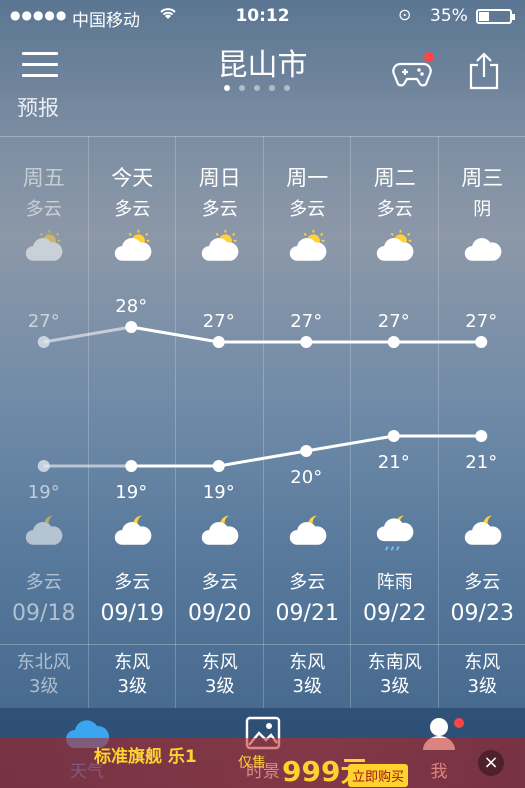  Describe the element at coordinates (44, 613) in the screenshot. I see `date-label: 09/18` at that location.